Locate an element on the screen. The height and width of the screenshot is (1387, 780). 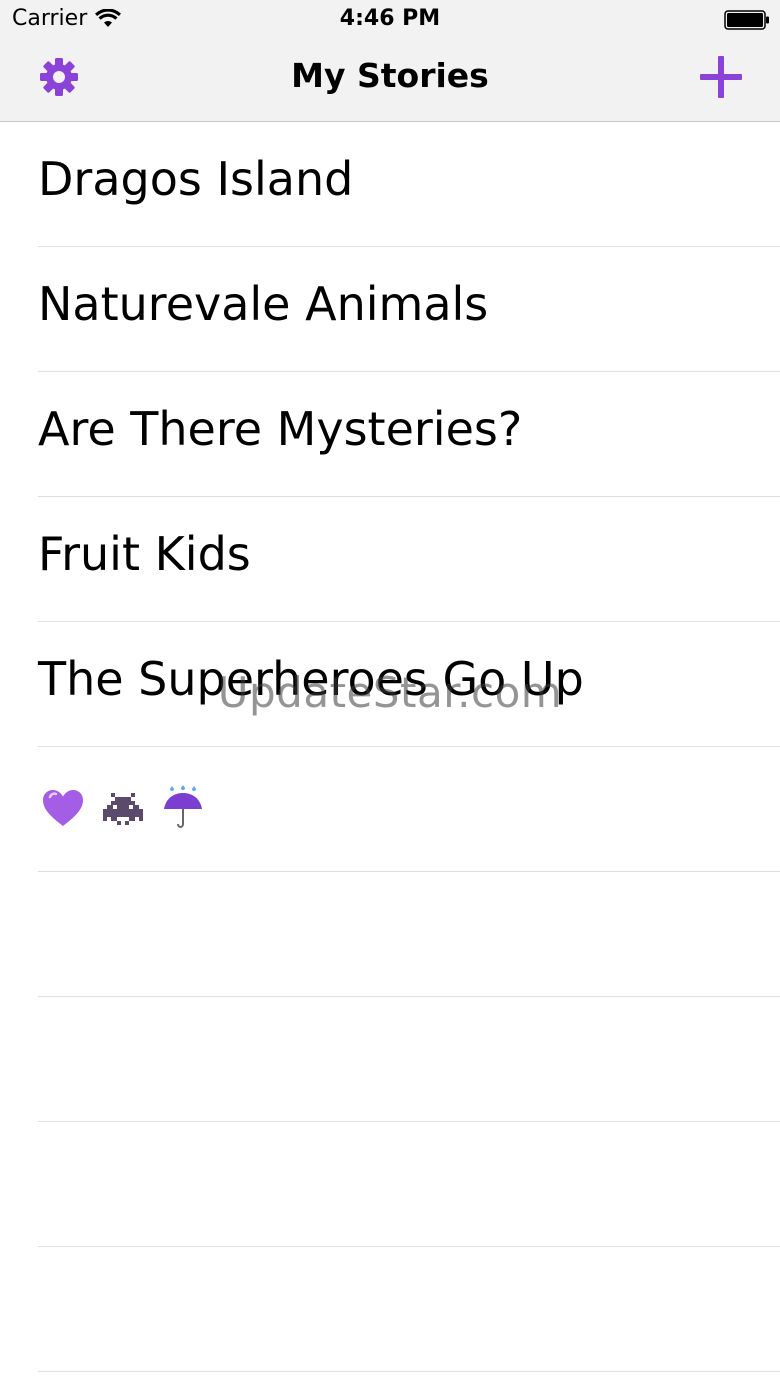
space-invader-icon is located at coordinates (123, 809).